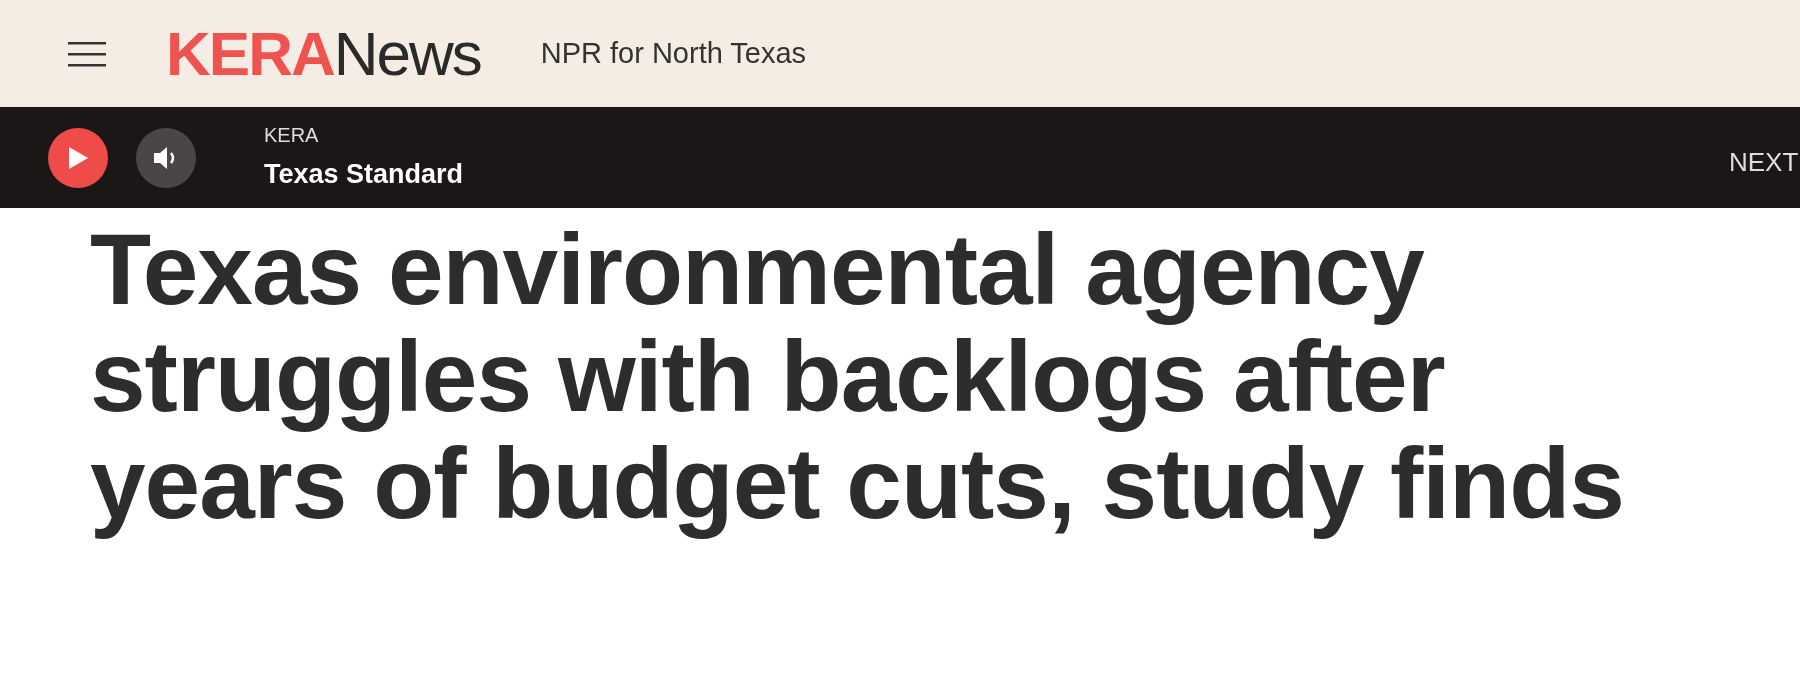 The height and width of the screenshot is (676, 1800). I want to click on menu-icon, so click(87, 53).